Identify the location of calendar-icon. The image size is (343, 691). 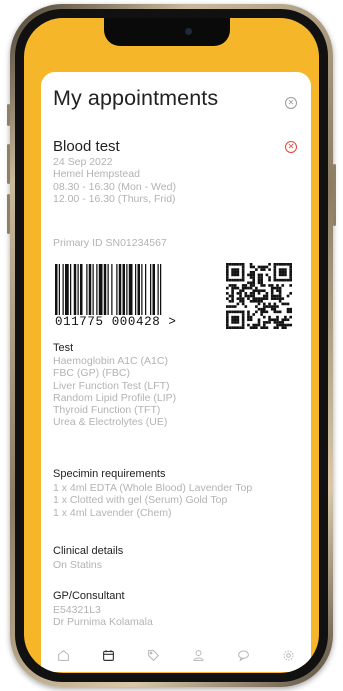
(108, 655).